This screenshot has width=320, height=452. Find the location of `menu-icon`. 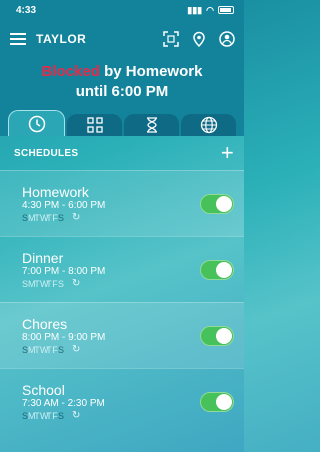

menu-icon is located at coordinates (18, 39).